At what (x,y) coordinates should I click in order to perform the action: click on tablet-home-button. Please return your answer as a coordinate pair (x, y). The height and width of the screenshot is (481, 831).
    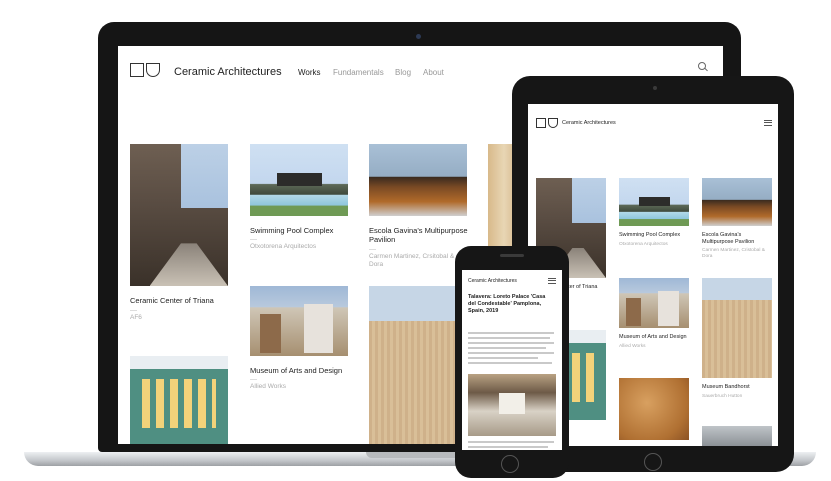
    Looking at the image, I should click on (653, 462).